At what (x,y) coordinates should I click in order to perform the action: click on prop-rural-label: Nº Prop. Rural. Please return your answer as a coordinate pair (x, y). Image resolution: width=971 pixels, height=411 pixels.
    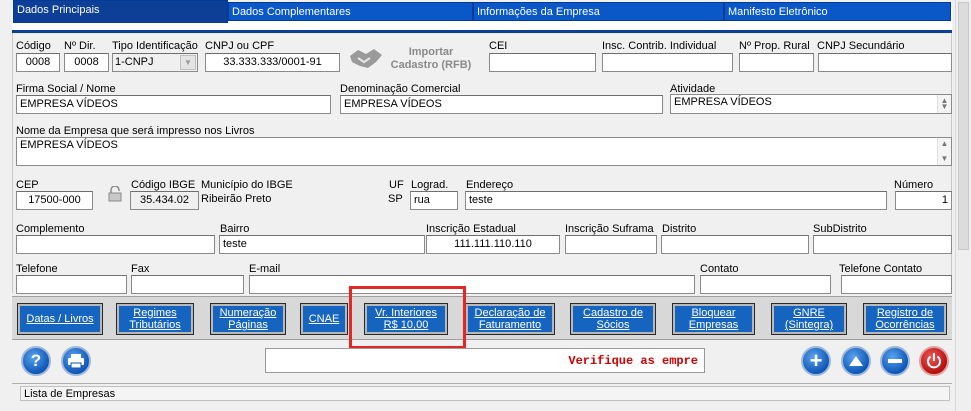
    Looking at the image, I should click on (774, 46).